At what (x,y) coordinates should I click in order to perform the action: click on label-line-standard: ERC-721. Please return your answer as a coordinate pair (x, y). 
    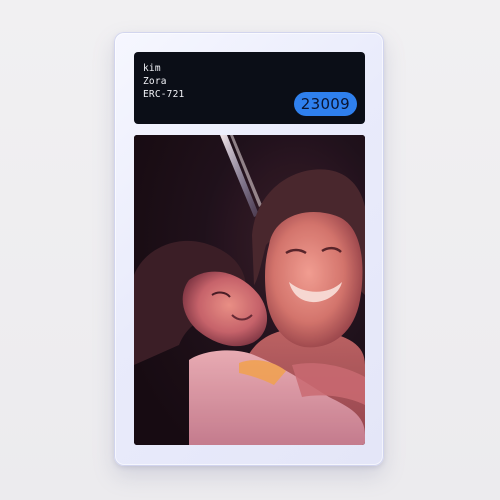
    Looking at the image, I should click on (164, 94).